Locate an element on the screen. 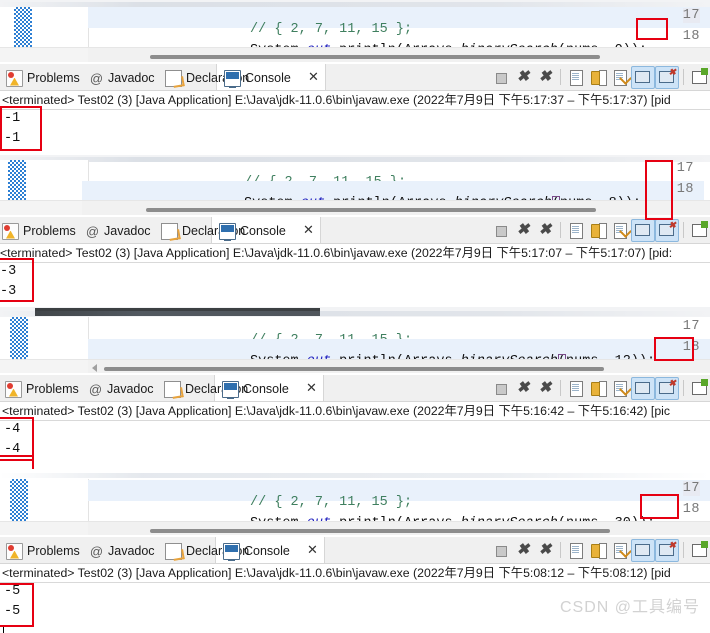  tab-javadoc-3: @ Javadoc is located at coordinates (121, 389).